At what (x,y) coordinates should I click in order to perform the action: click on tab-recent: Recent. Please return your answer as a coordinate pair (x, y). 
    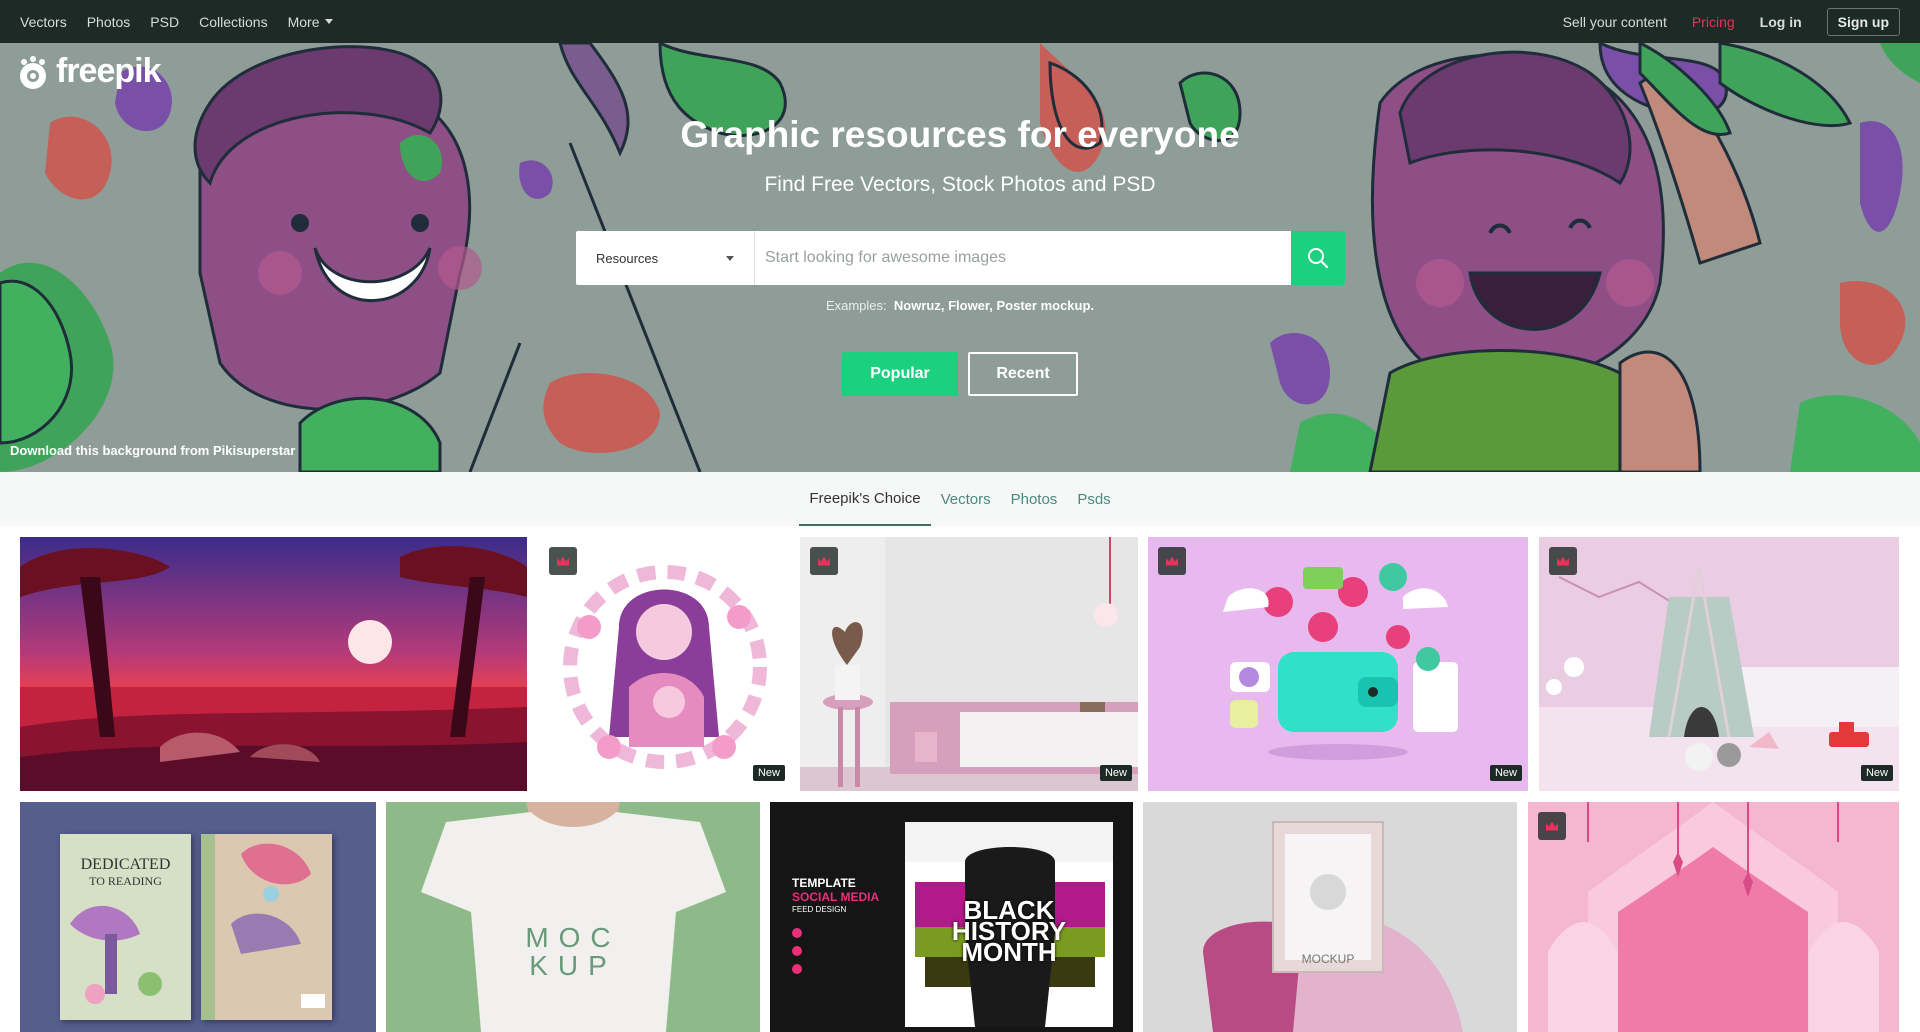
    Looking at the image, I should click on (1023, 374).